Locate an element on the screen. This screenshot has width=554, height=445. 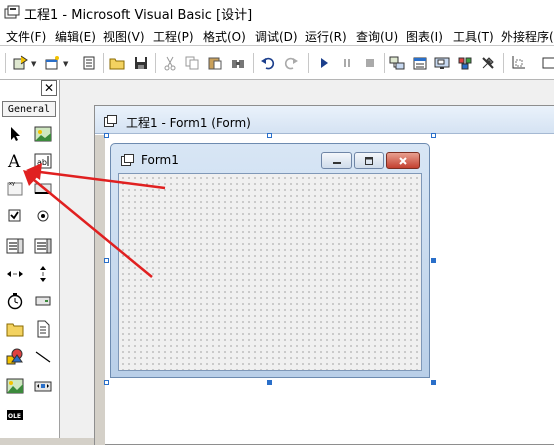
tool-checkbox is located at coordinates (15, 216).